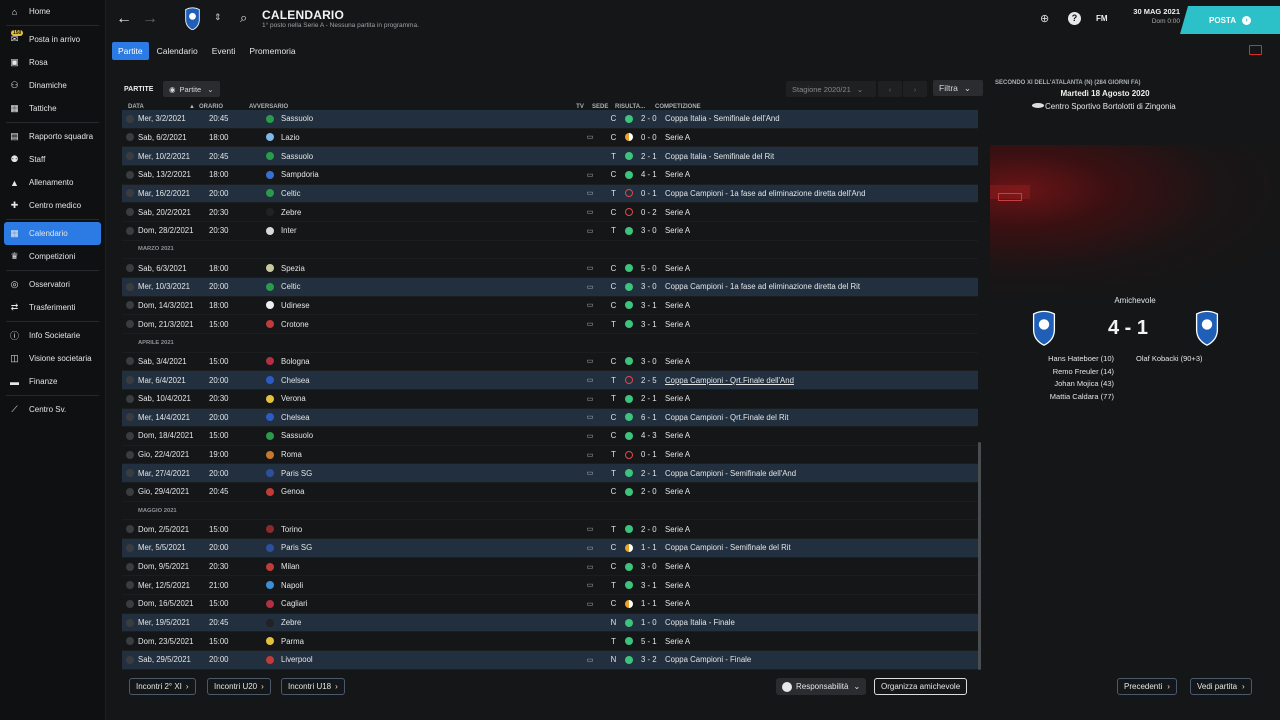 The image size is (1280, 720). Describe the element at coordinates (422, 566) in the screenshot. I see `opponent-cell: Milan` at that location.